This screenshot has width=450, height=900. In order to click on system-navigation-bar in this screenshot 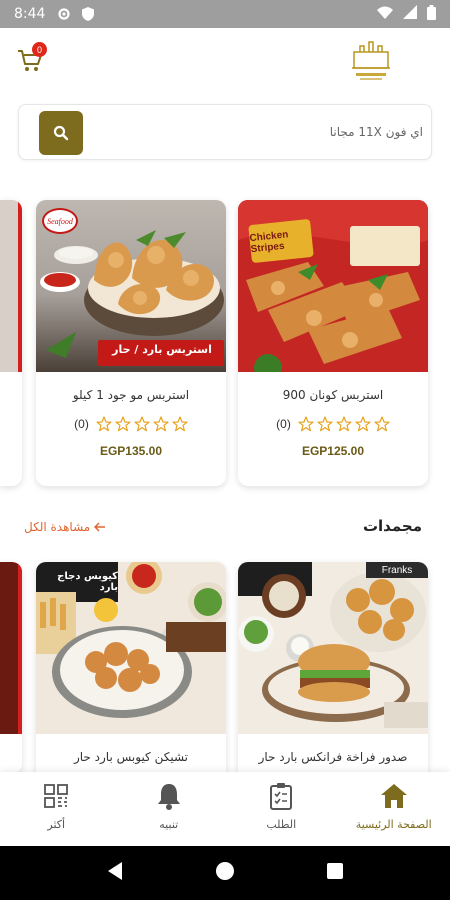, I will do `click(225, 873)`.